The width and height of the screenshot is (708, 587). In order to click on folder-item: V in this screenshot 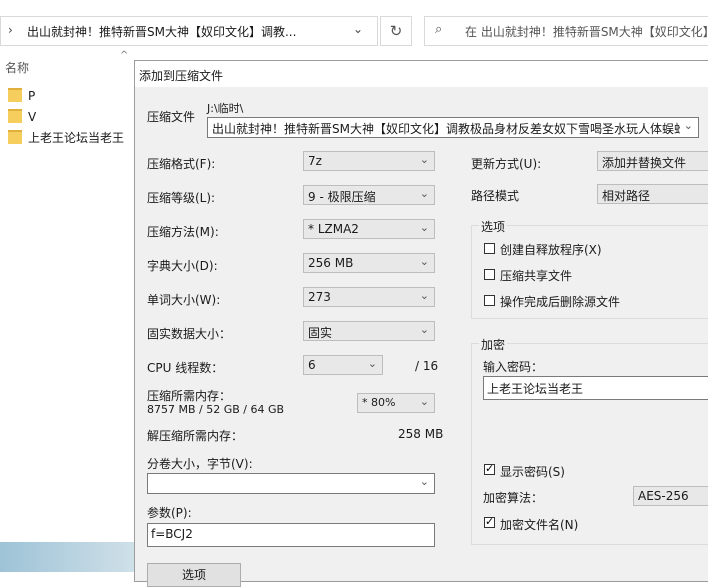, I will do `click(22, 117)`.